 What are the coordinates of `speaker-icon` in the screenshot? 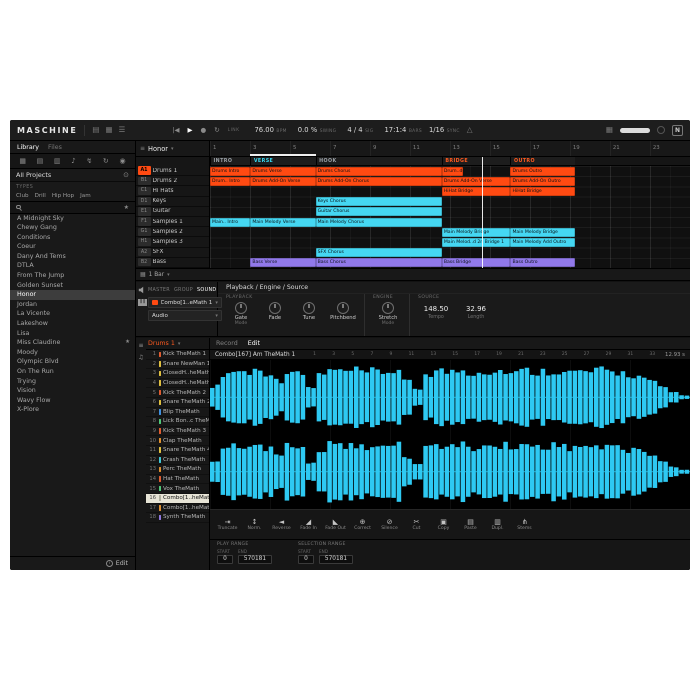 It's located at (142, 290).